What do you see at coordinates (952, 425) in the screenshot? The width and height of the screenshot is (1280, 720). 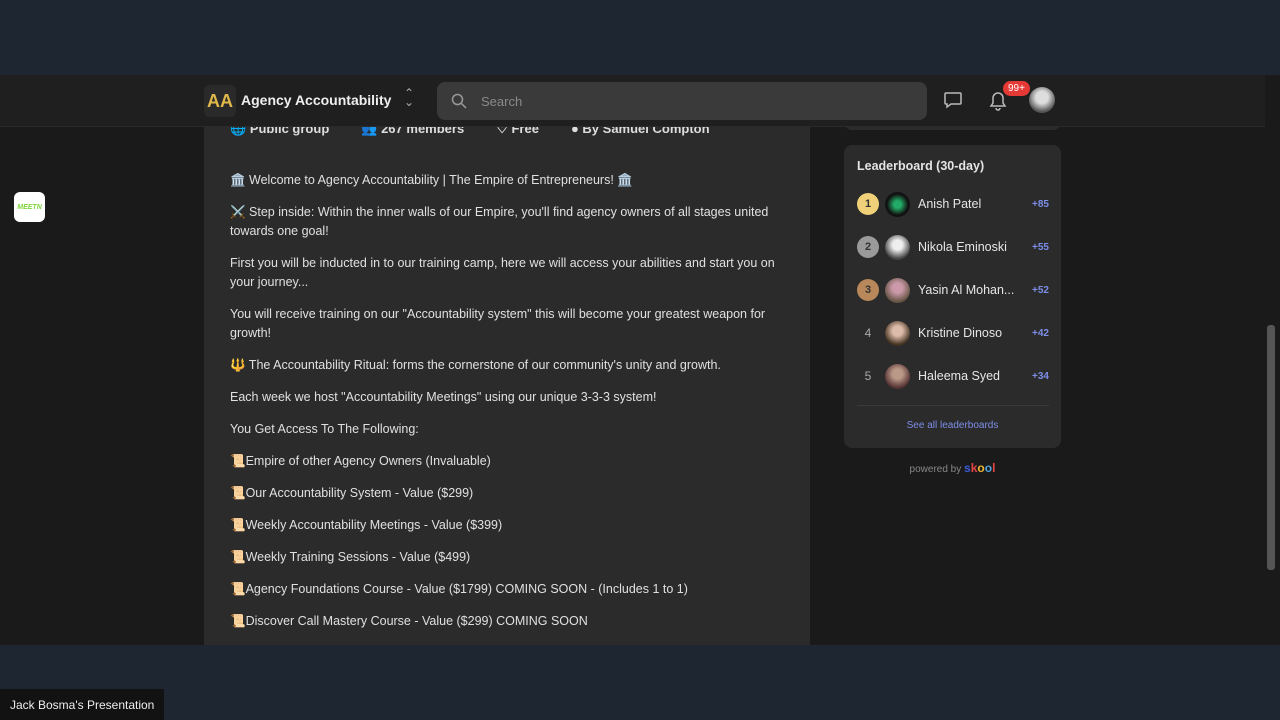 I see `see-all-leaderboards-link: See all leaderboards` at bounding box center [952, 425].